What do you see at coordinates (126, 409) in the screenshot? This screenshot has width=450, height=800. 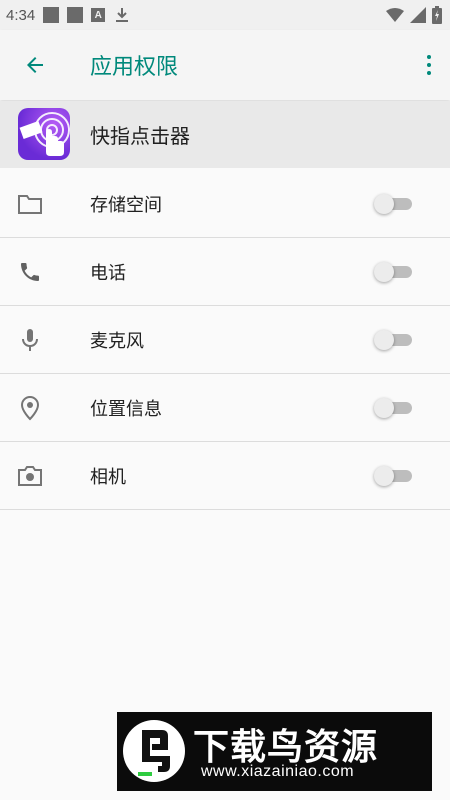 I see `permission-label: 位置信息` at bounding box center [126, 409].